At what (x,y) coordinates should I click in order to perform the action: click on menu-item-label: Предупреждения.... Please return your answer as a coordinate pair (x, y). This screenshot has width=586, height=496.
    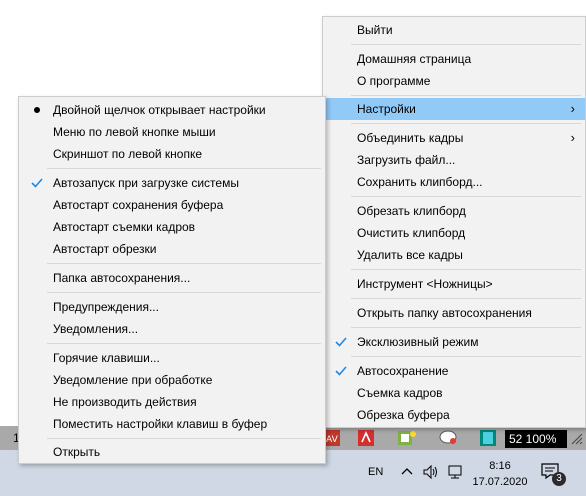
    Looking at the image, I should click on (106, 307).